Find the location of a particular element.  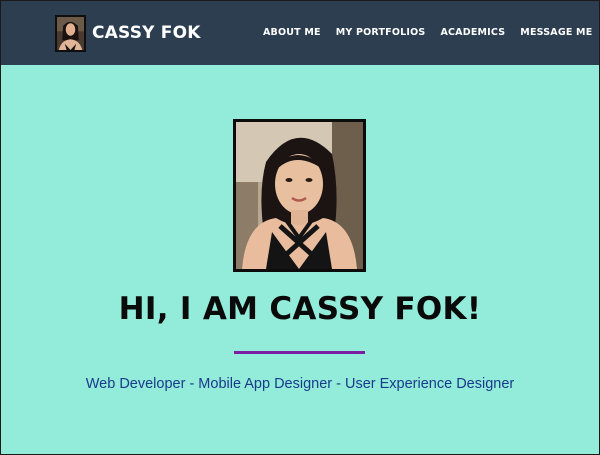

nav-item-message-me: MESSAGE ME is located at coordinates (556, 33).